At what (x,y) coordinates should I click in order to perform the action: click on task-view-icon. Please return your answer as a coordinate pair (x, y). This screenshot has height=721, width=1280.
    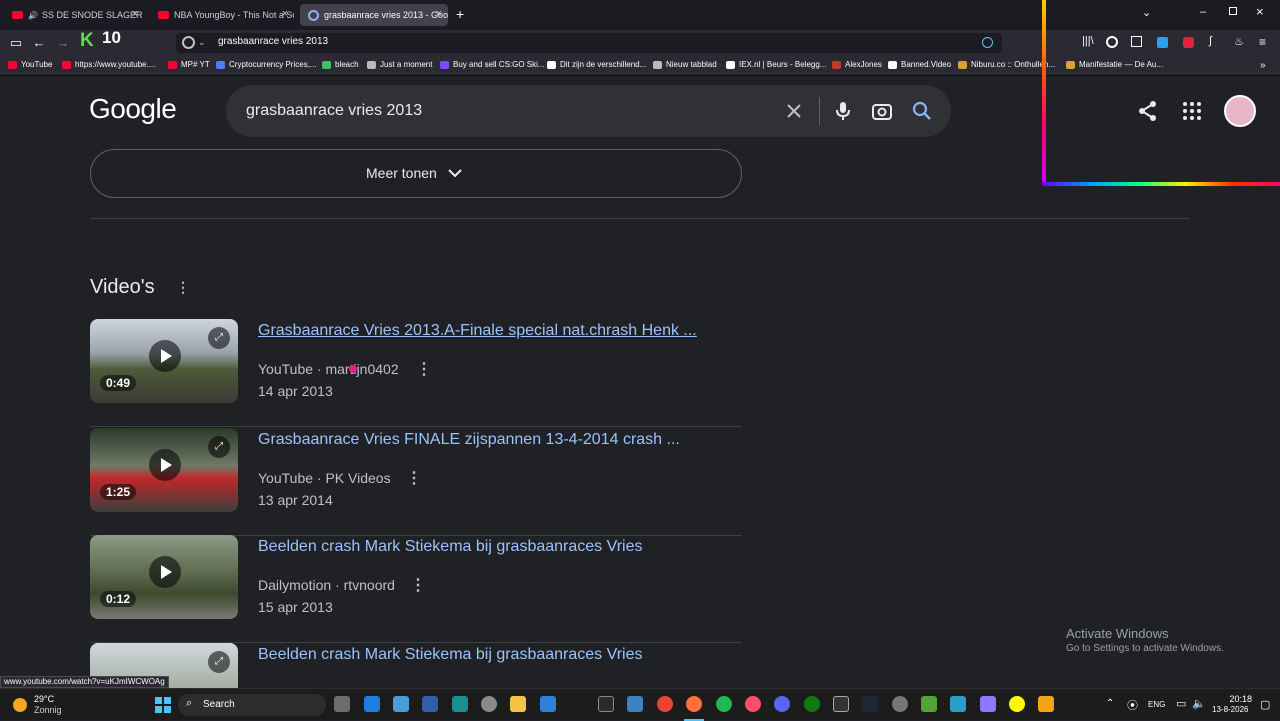
    Looking at the image, I should click on (342, 704).